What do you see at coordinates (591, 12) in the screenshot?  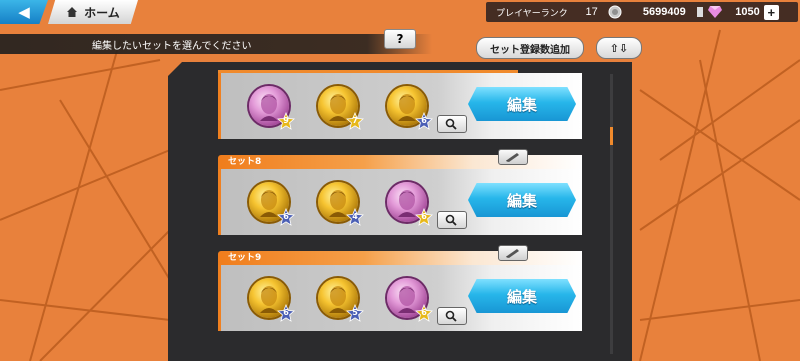 I see `player-rank-value: 17` at bounding box center [591, 12].